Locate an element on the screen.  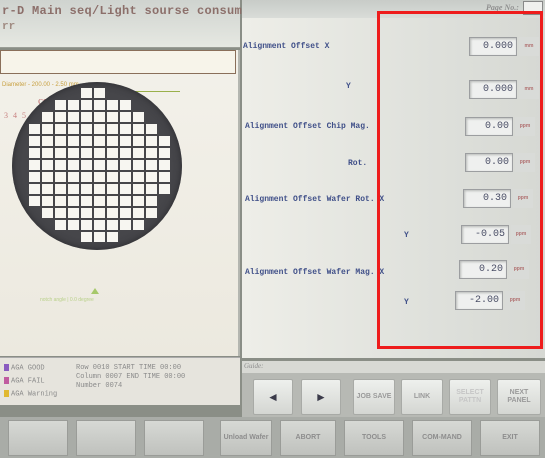
unload-wafer-button: Unload Wafer is located at coordinates (246, 438).